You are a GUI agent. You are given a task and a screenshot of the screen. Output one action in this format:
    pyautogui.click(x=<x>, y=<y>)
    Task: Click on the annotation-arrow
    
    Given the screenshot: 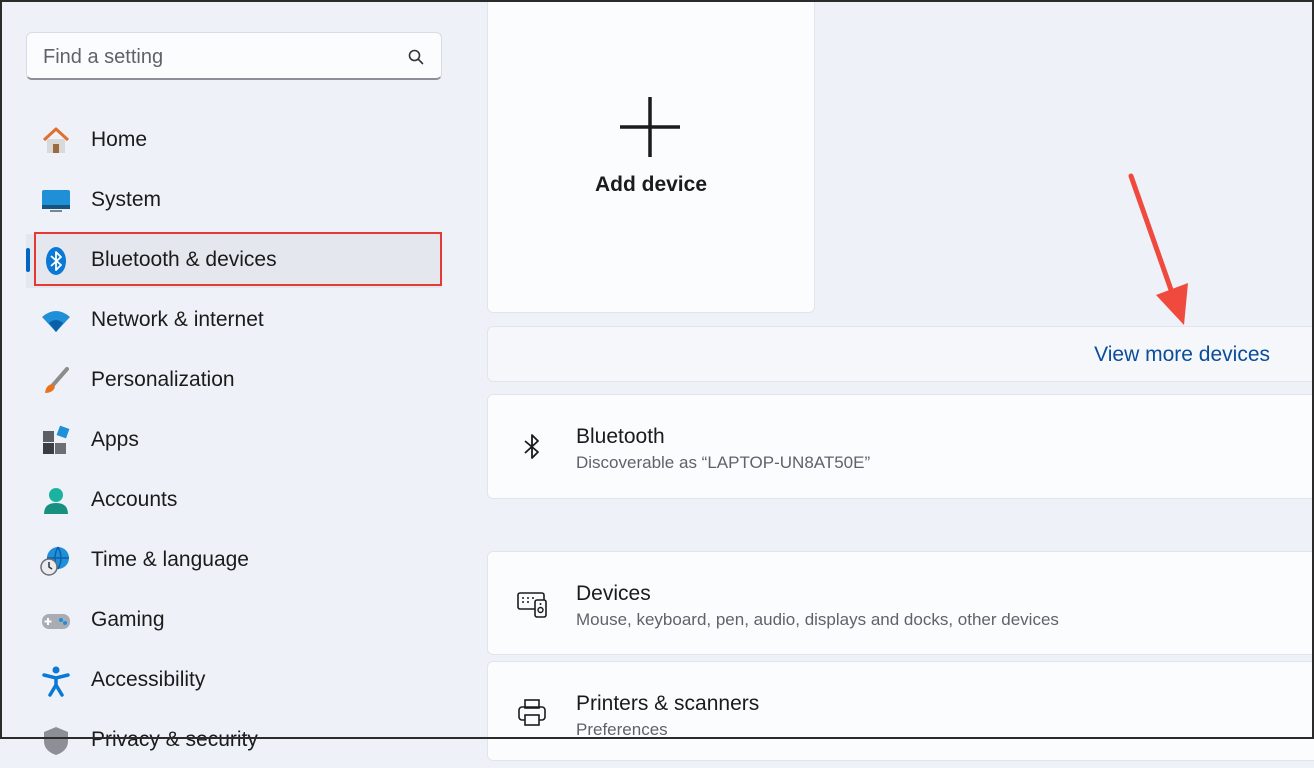 What is the action you would take?
    pyautogui.click(x=1158, y=249)
    